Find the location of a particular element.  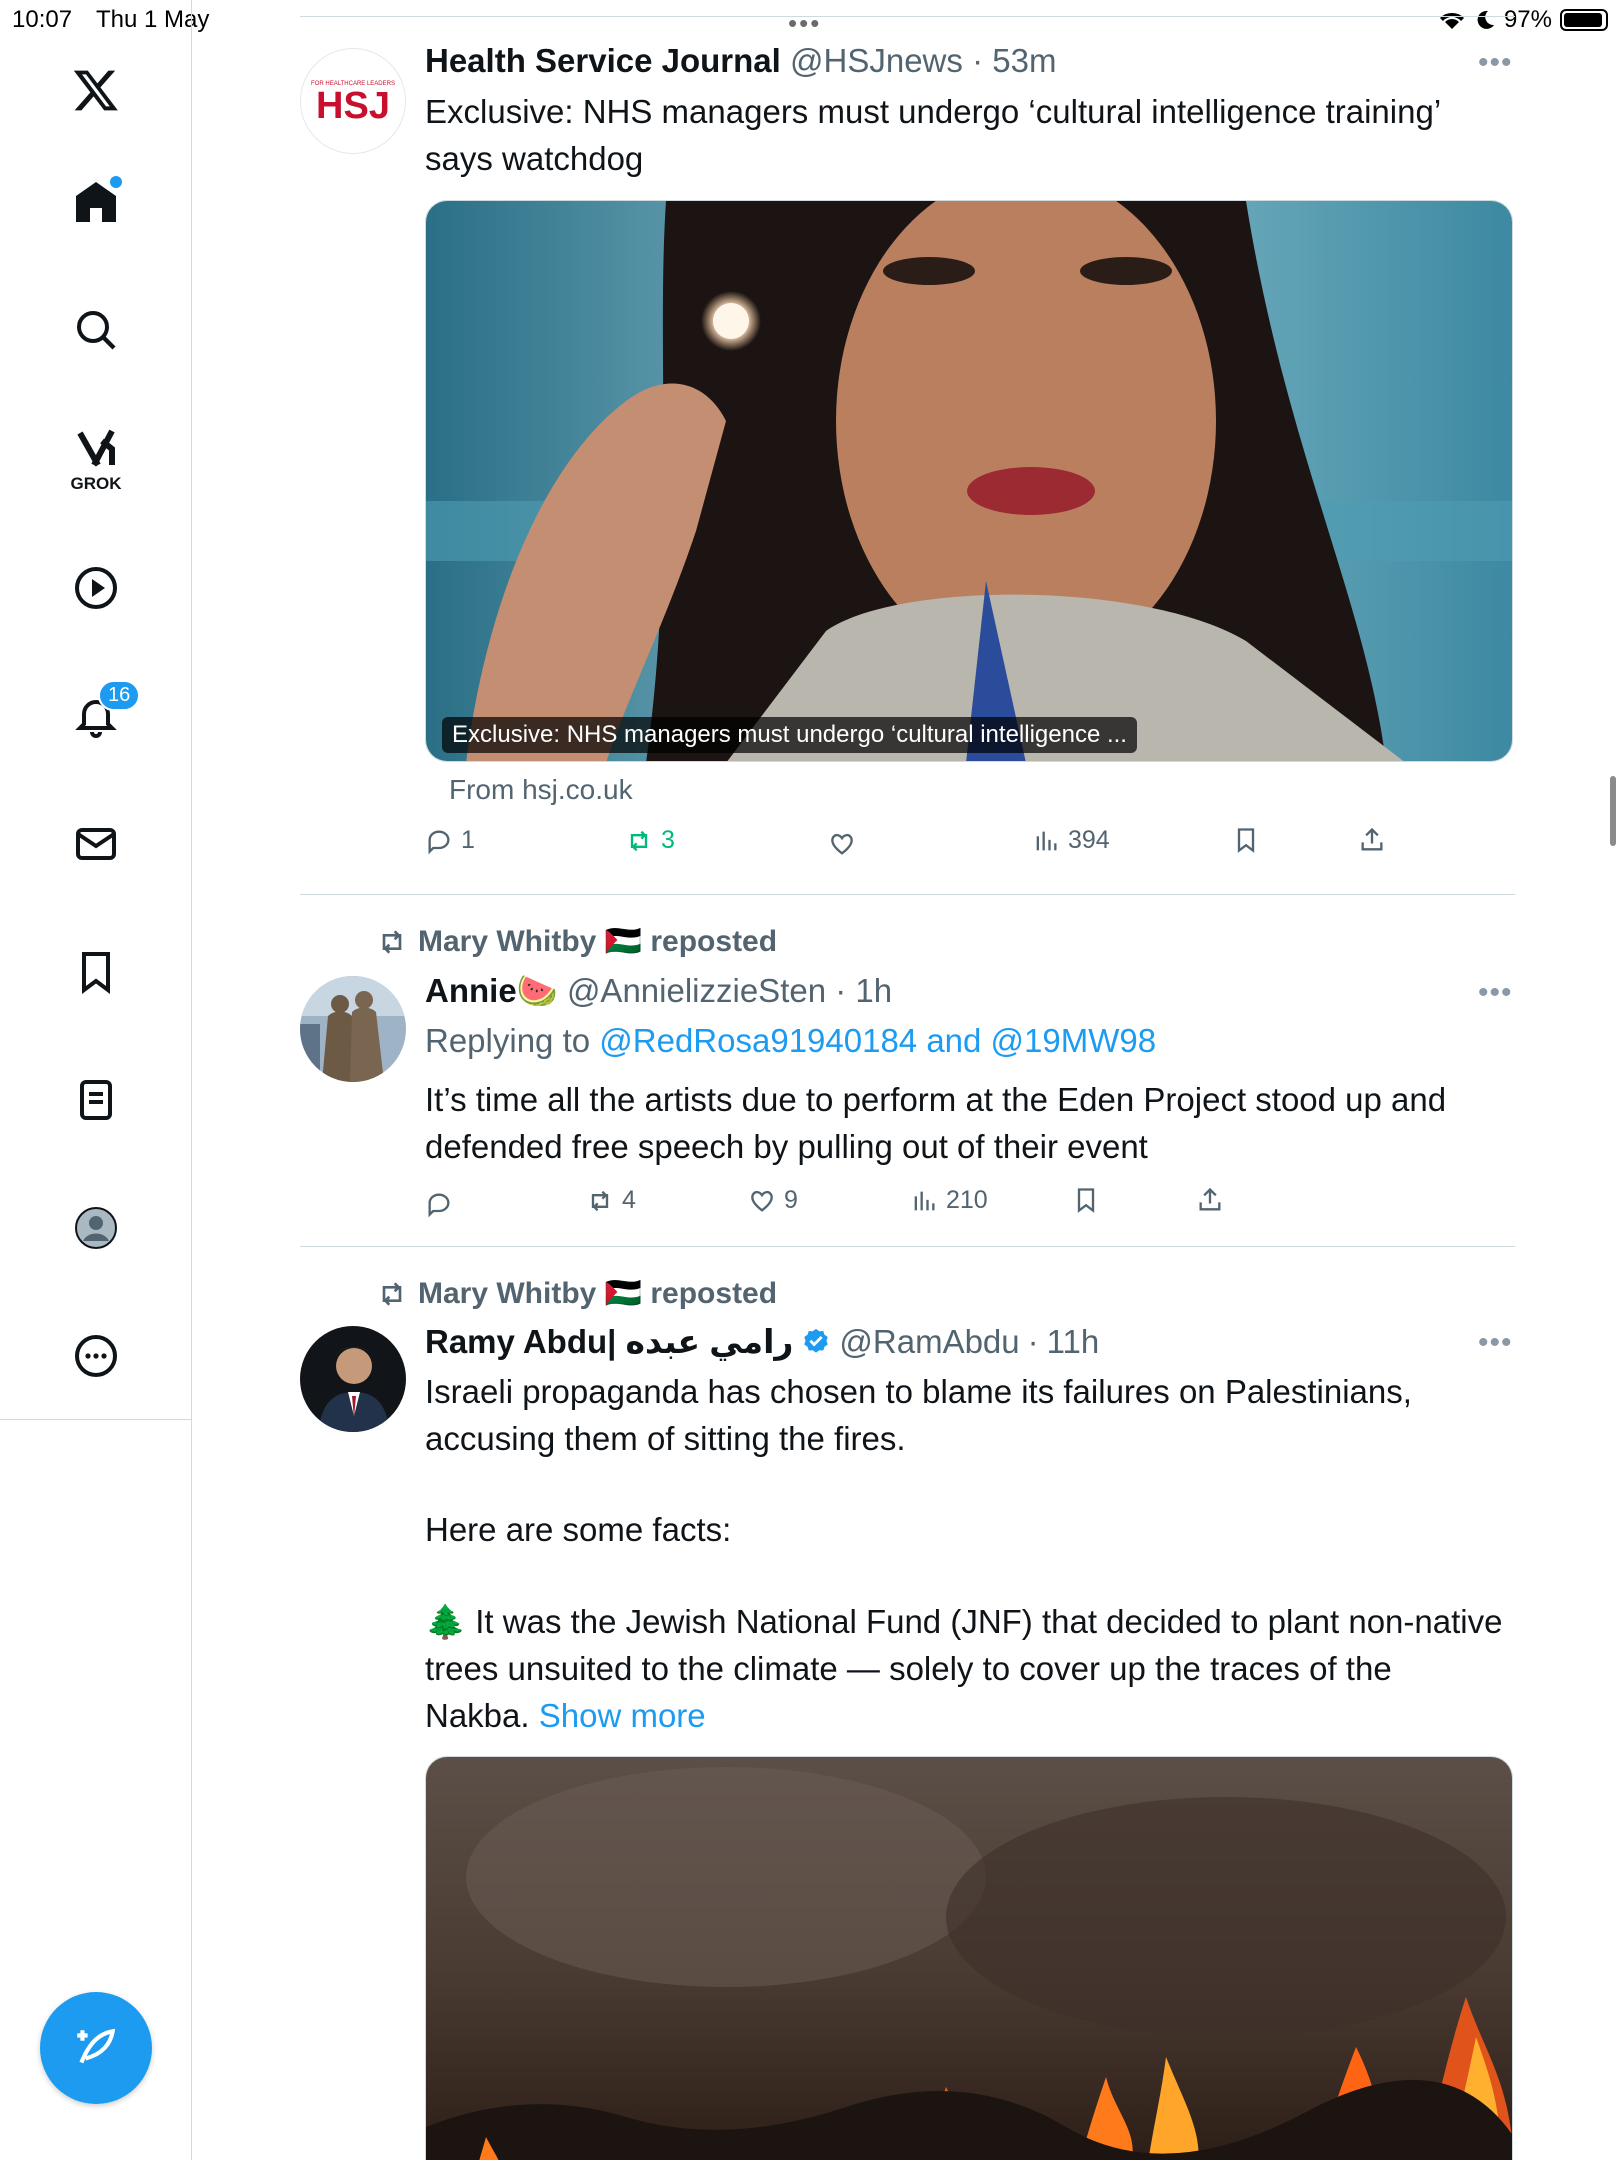

notifications-badge: 16 is located at coordinates (119, 695).